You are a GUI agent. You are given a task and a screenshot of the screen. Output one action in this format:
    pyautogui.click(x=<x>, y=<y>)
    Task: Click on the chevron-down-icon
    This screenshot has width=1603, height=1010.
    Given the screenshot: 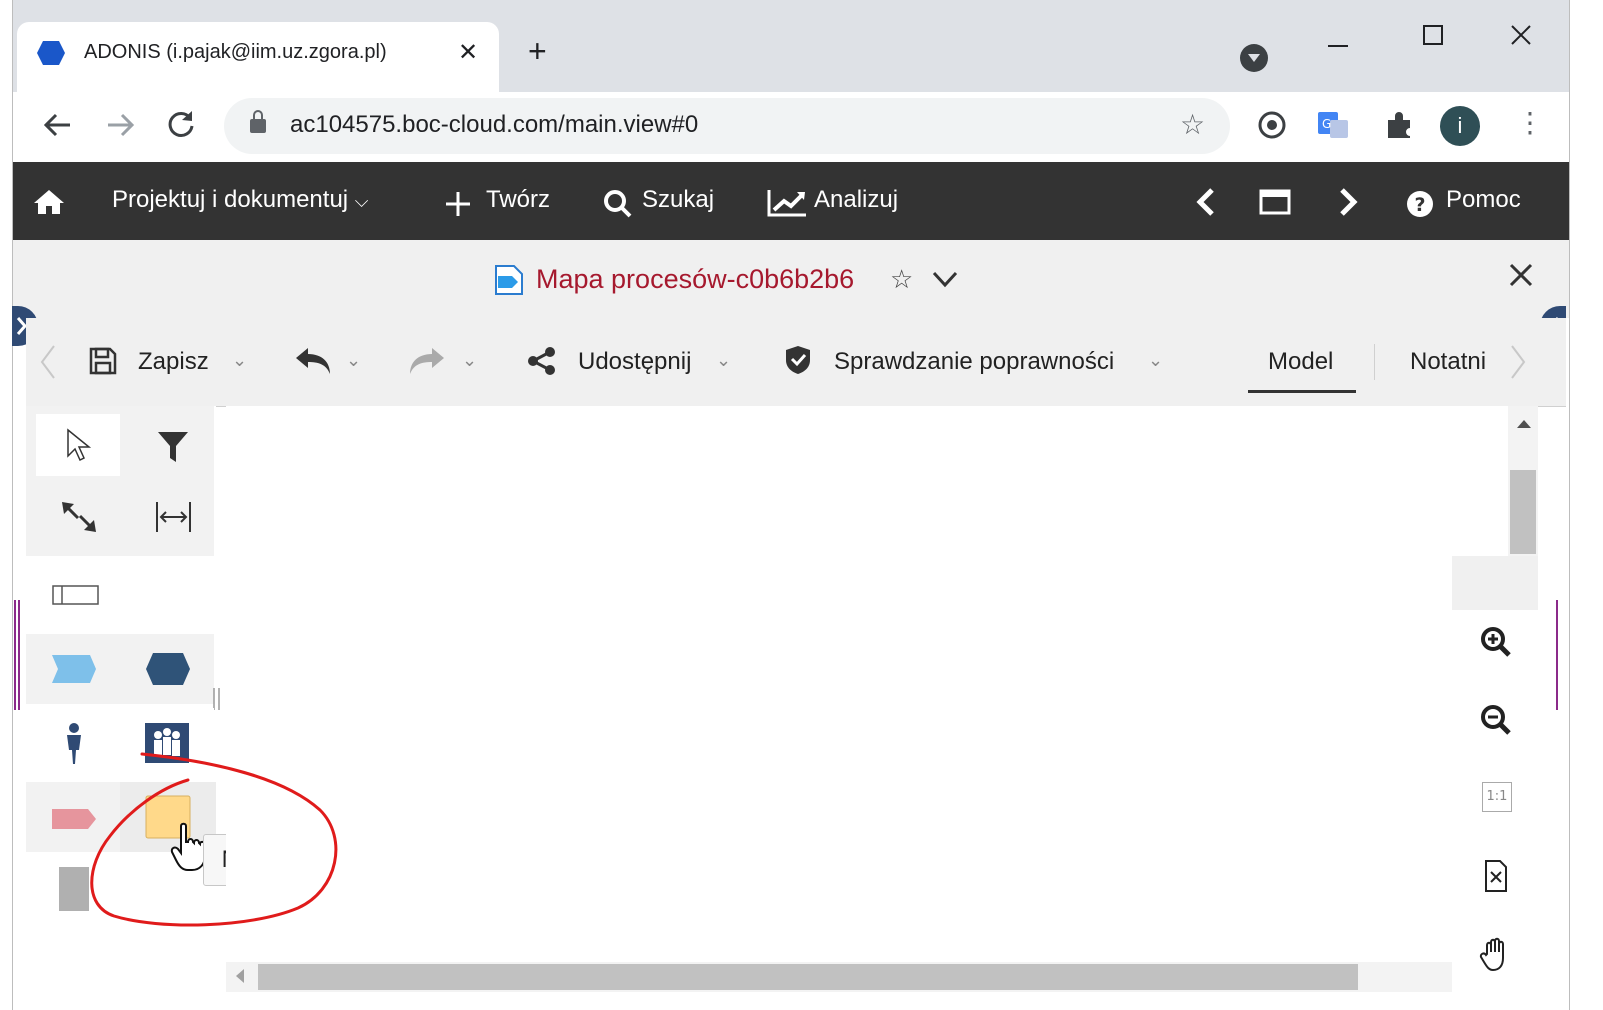 What is the action you would take?
    pyautogui.click(x=945, y=279)
    